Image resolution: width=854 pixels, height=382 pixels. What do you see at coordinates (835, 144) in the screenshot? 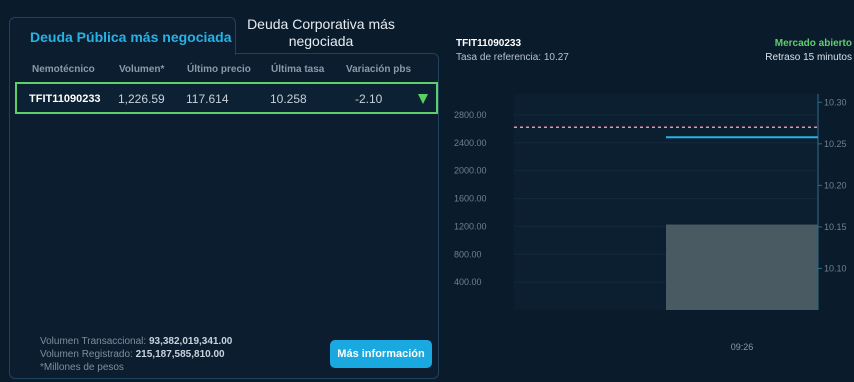
I see `right-axis-tick-label: 10.25` at bounding box center [835, 144].